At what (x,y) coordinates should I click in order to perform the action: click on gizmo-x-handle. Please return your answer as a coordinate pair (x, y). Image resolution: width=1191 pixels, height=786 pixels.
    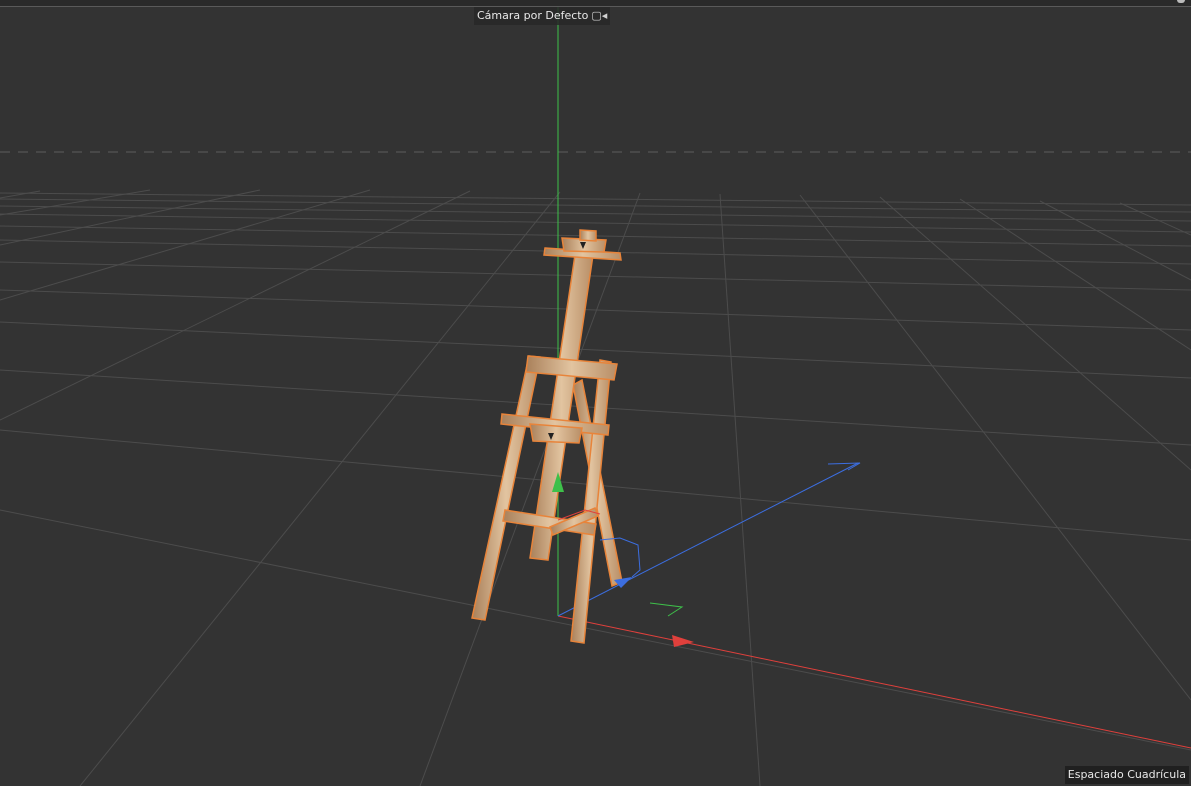
    Looking at the image, I should click on (683, 641).